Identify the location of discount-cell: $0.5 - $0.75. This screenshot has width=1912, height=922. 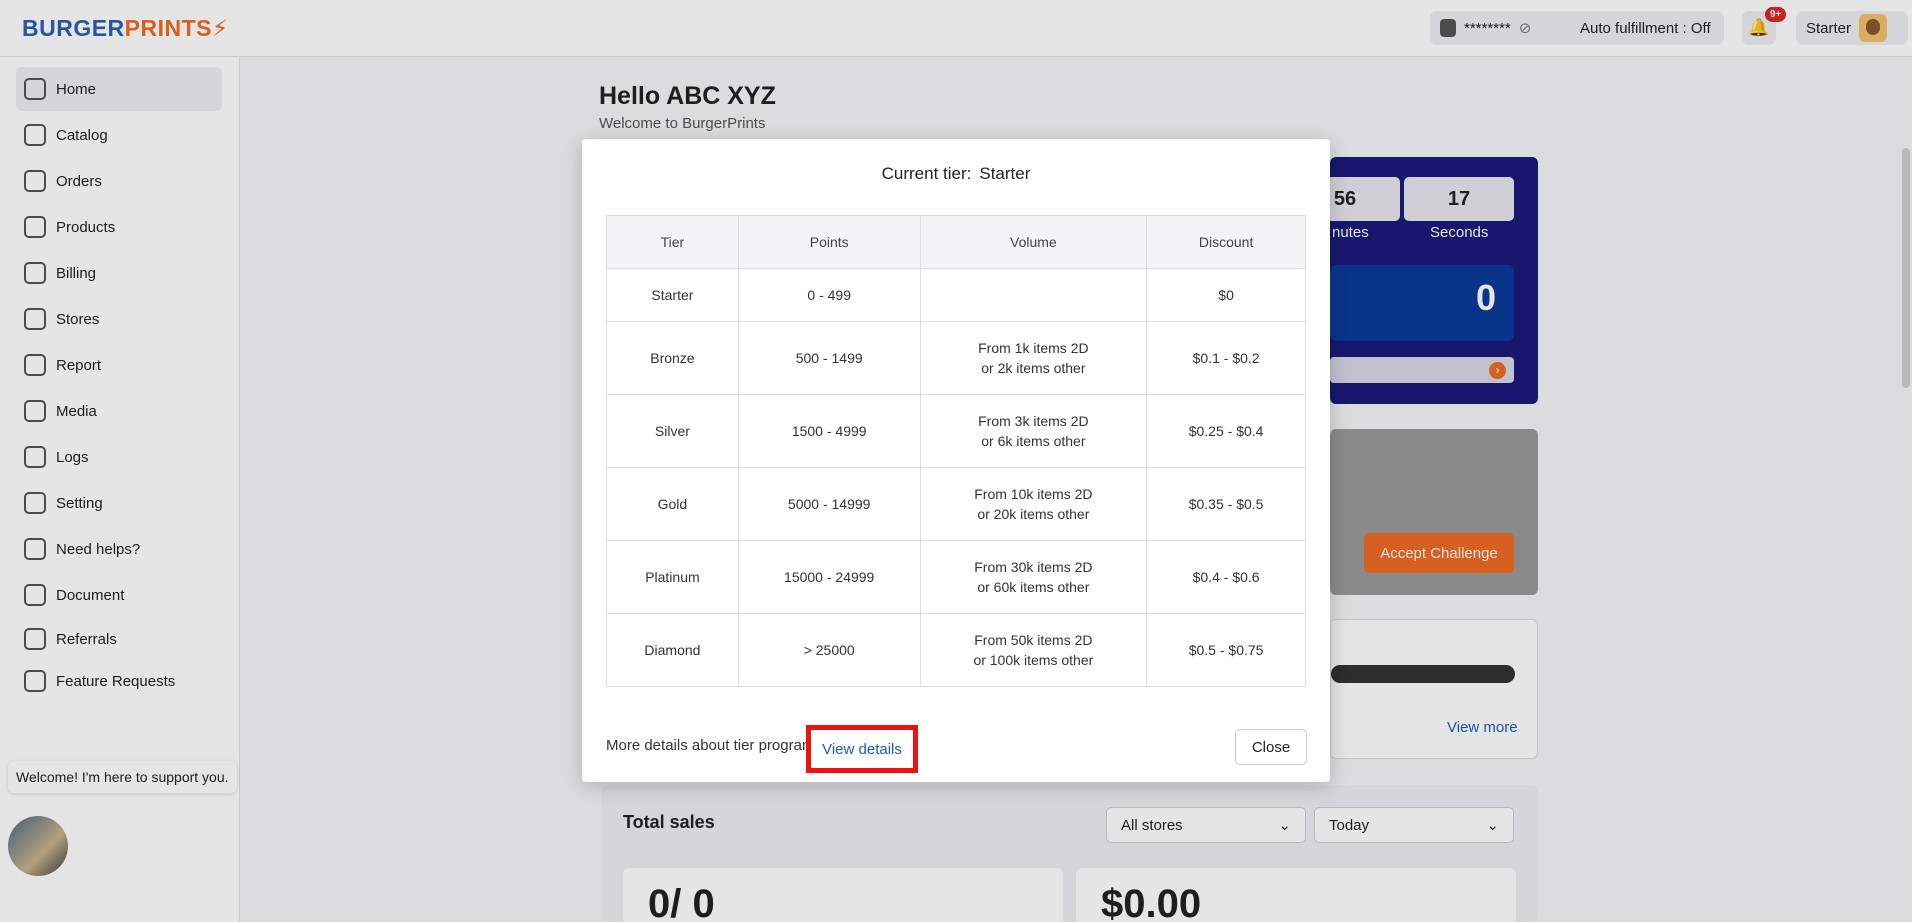
(1226, 650).